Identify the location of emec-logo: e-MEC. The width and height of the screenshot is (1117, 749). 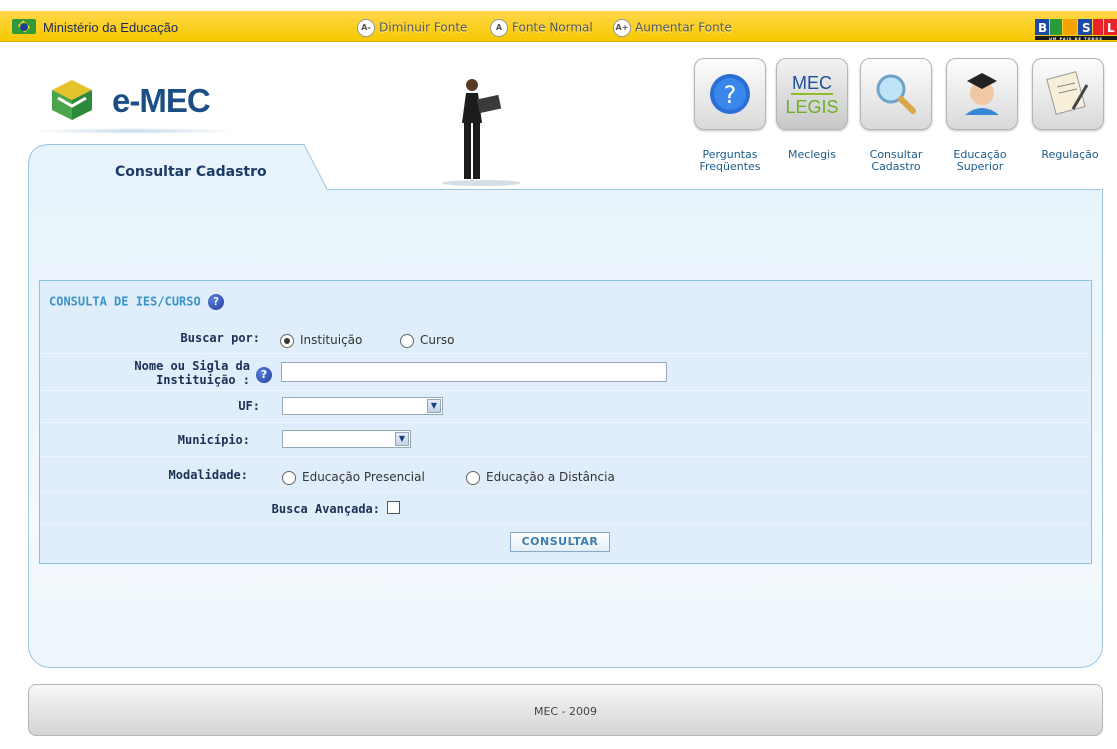
(135, 105).